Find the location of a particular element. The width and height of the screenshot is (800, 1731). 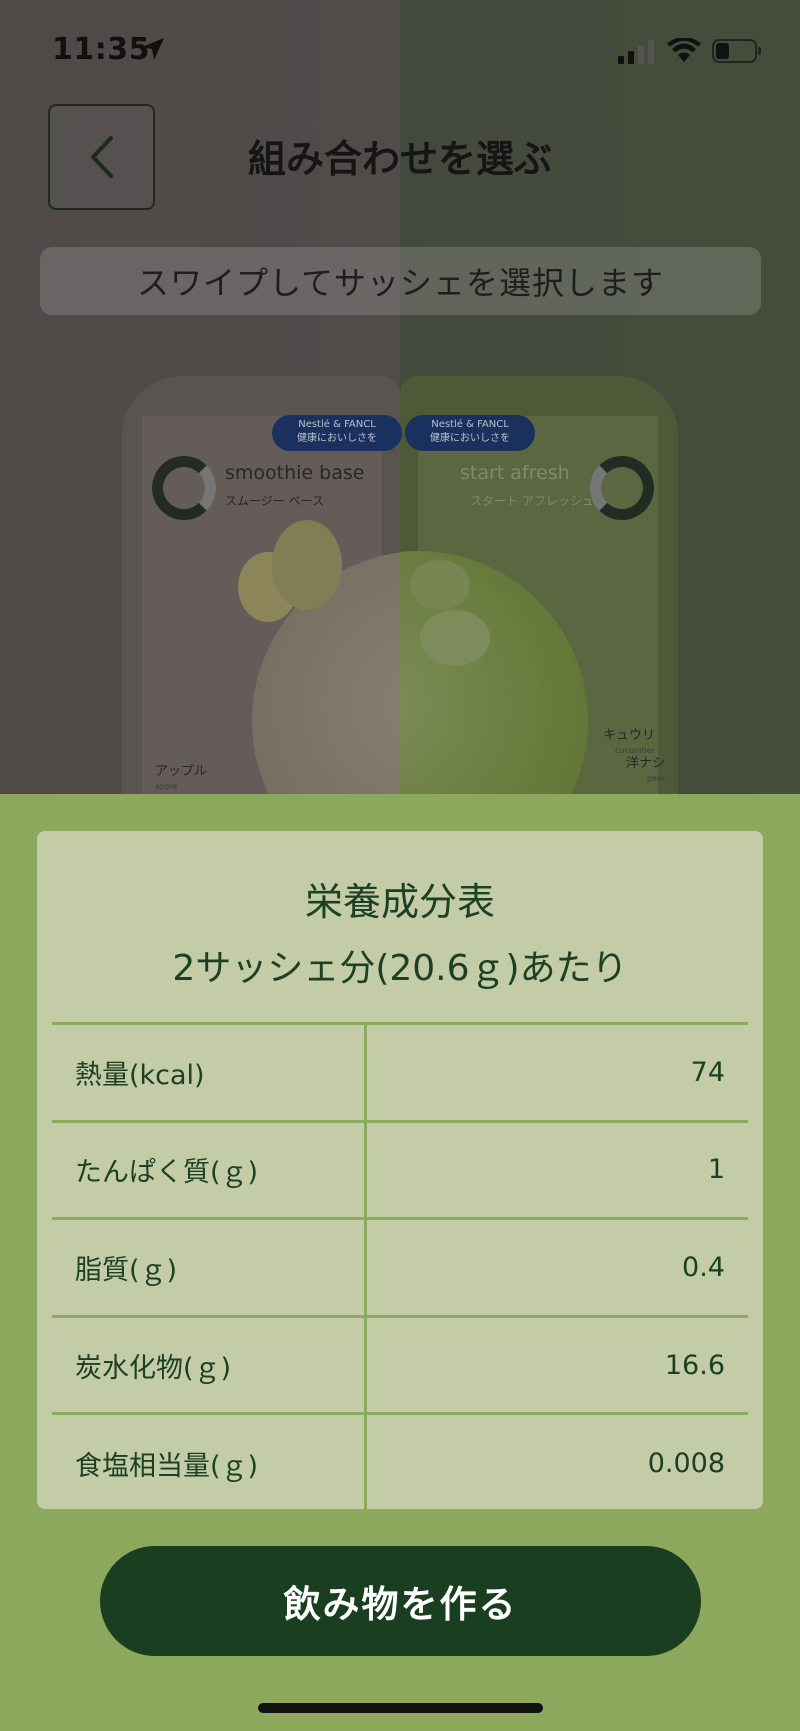

pear-image is located at coordinates (307, 565).